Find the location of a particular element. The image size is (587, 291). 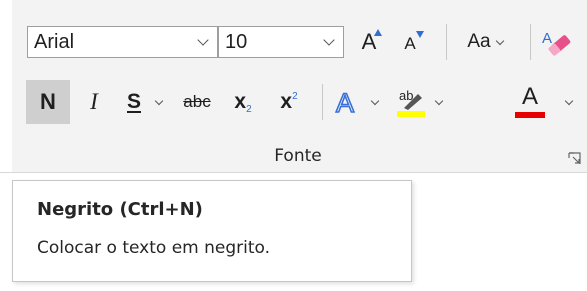

highlight-dropdown is located at coordinates (439, 102).